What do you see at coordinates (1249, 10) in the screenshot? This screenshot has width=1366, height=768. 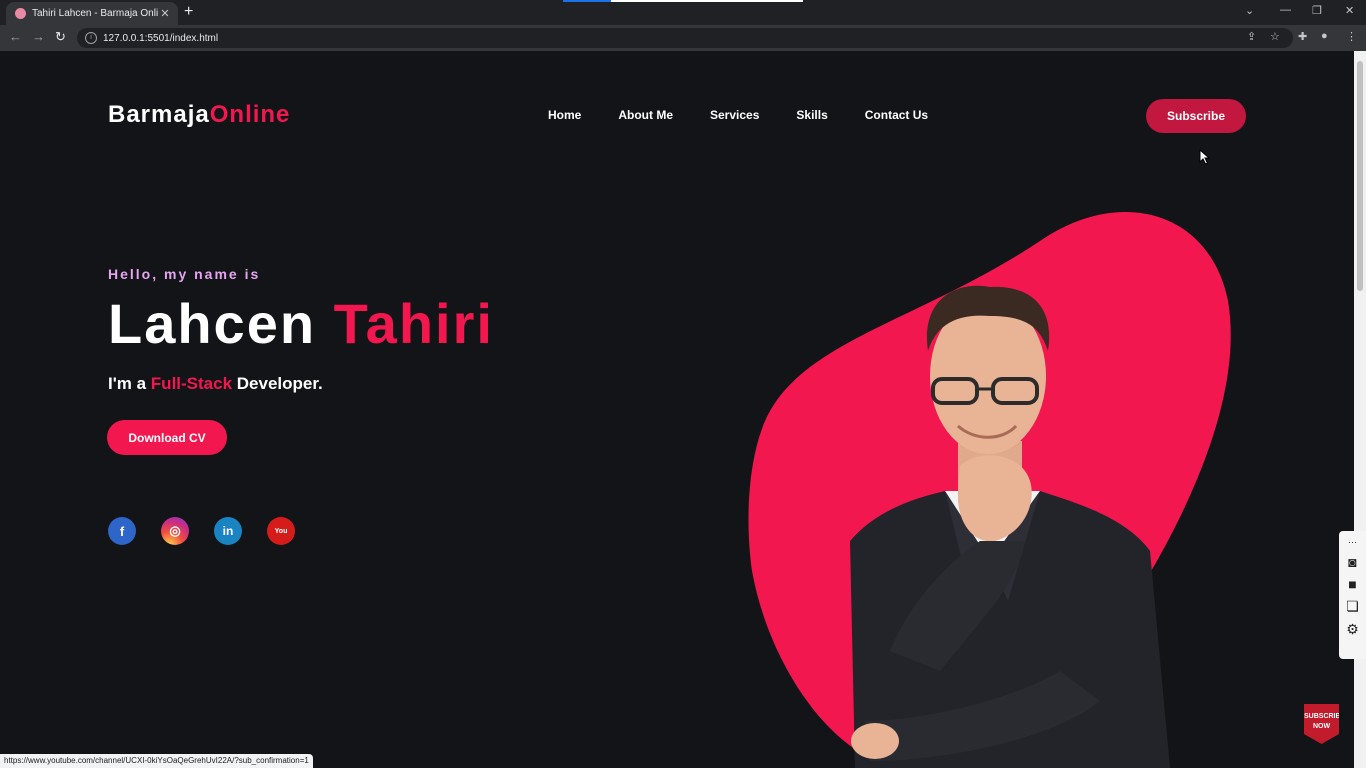 I see `tab-search-icon: ⌄` at bounding box center [1249, 10].